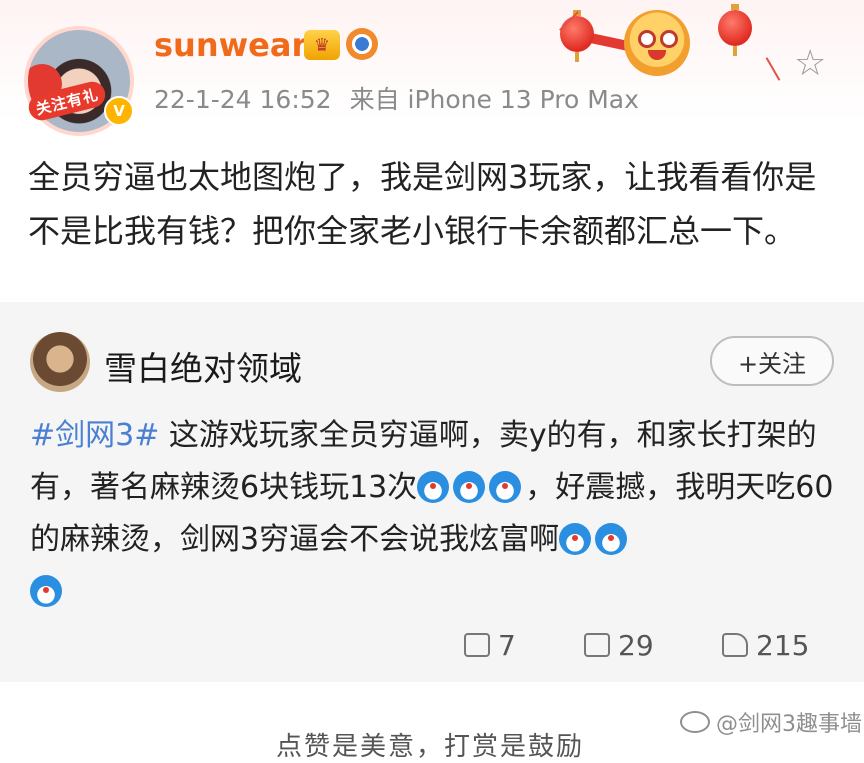 The image size is (864, 763). I want to click on share-count: 7, so click(507, 645).